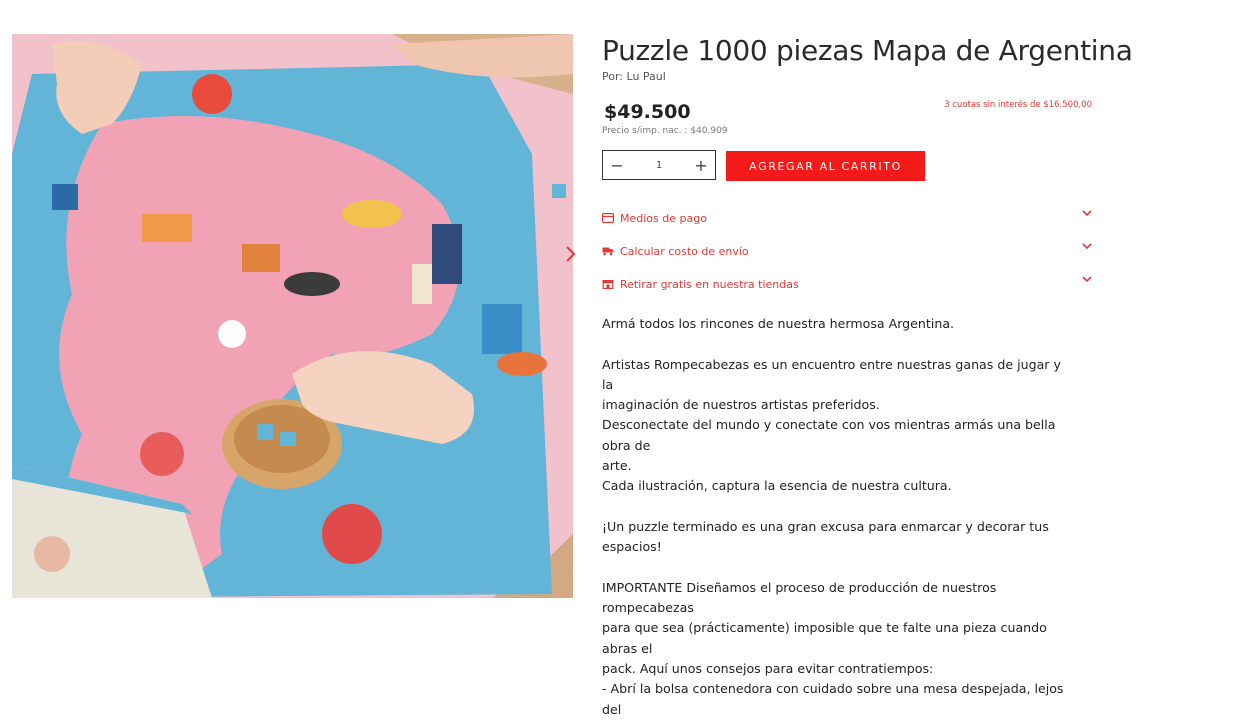 This screenshot has width=1234, height=720. Describe the element at coordinates (684, 251) in the screenshot. I see `accordion-label: Calcular costo de envío` at that location.